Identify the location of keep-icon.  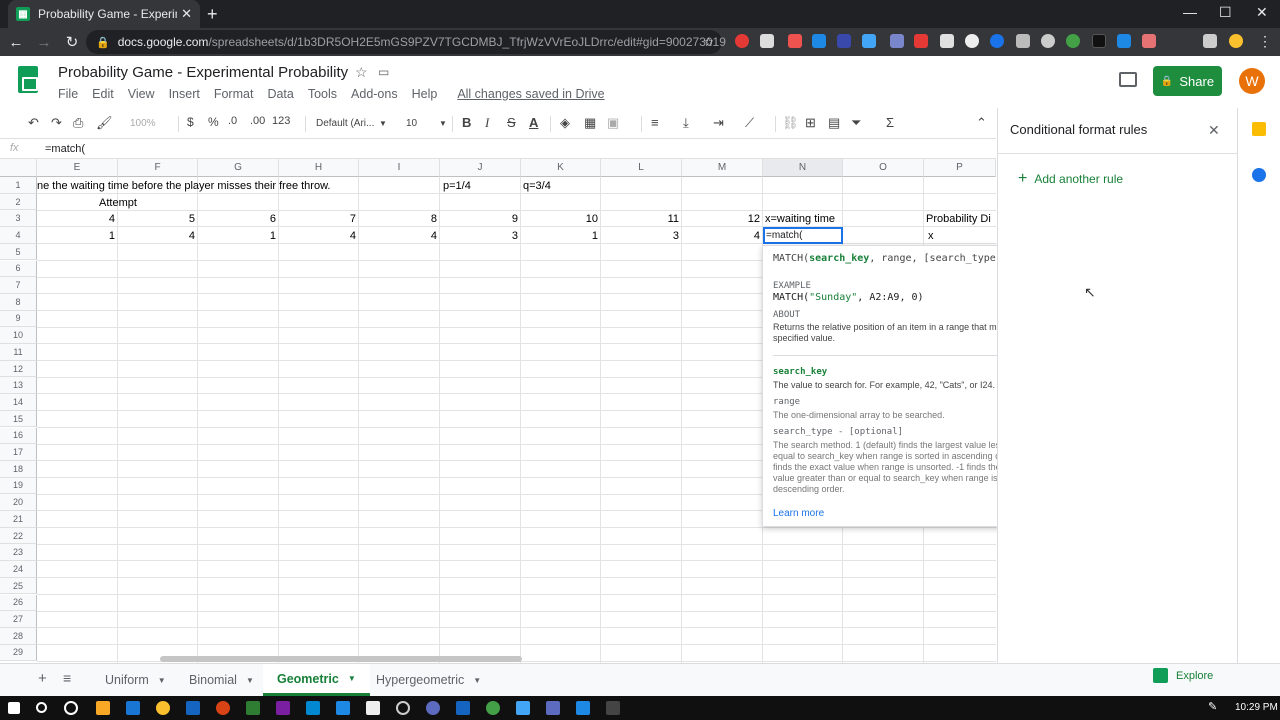
(1259, 129).